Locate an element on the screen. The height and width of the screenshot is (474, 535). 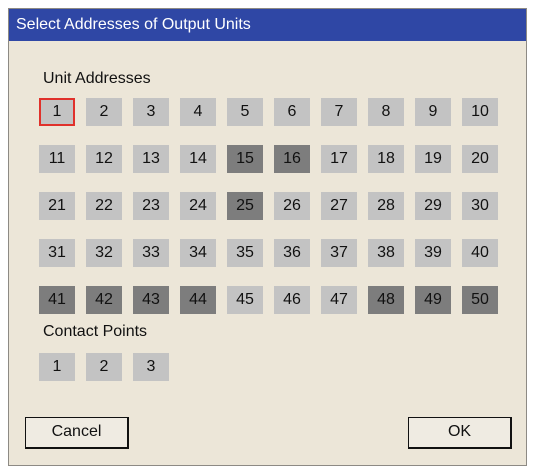
unit-address-30: 30 is located at coordinates (480, 206).